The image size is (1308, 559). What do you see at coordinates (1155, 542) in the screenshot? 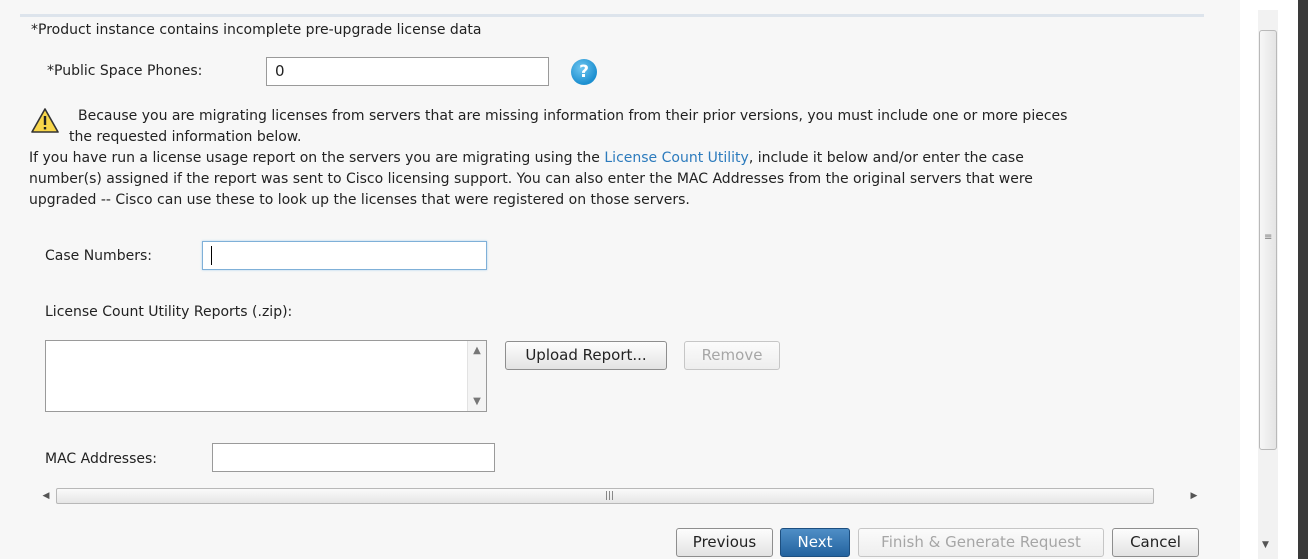
I see `cancel-button: Cancel` at bounding box center [1155, 542].